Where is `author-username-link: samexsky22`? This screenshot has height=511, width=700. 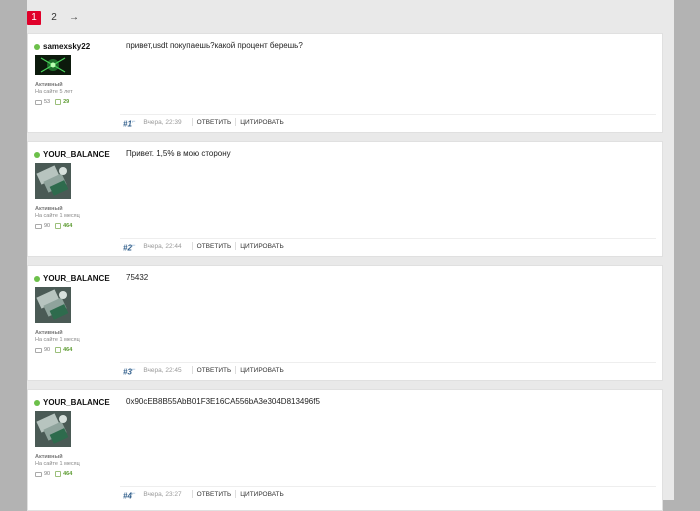
author-username-link: samexsky22 is located at coordinates (66, 46).